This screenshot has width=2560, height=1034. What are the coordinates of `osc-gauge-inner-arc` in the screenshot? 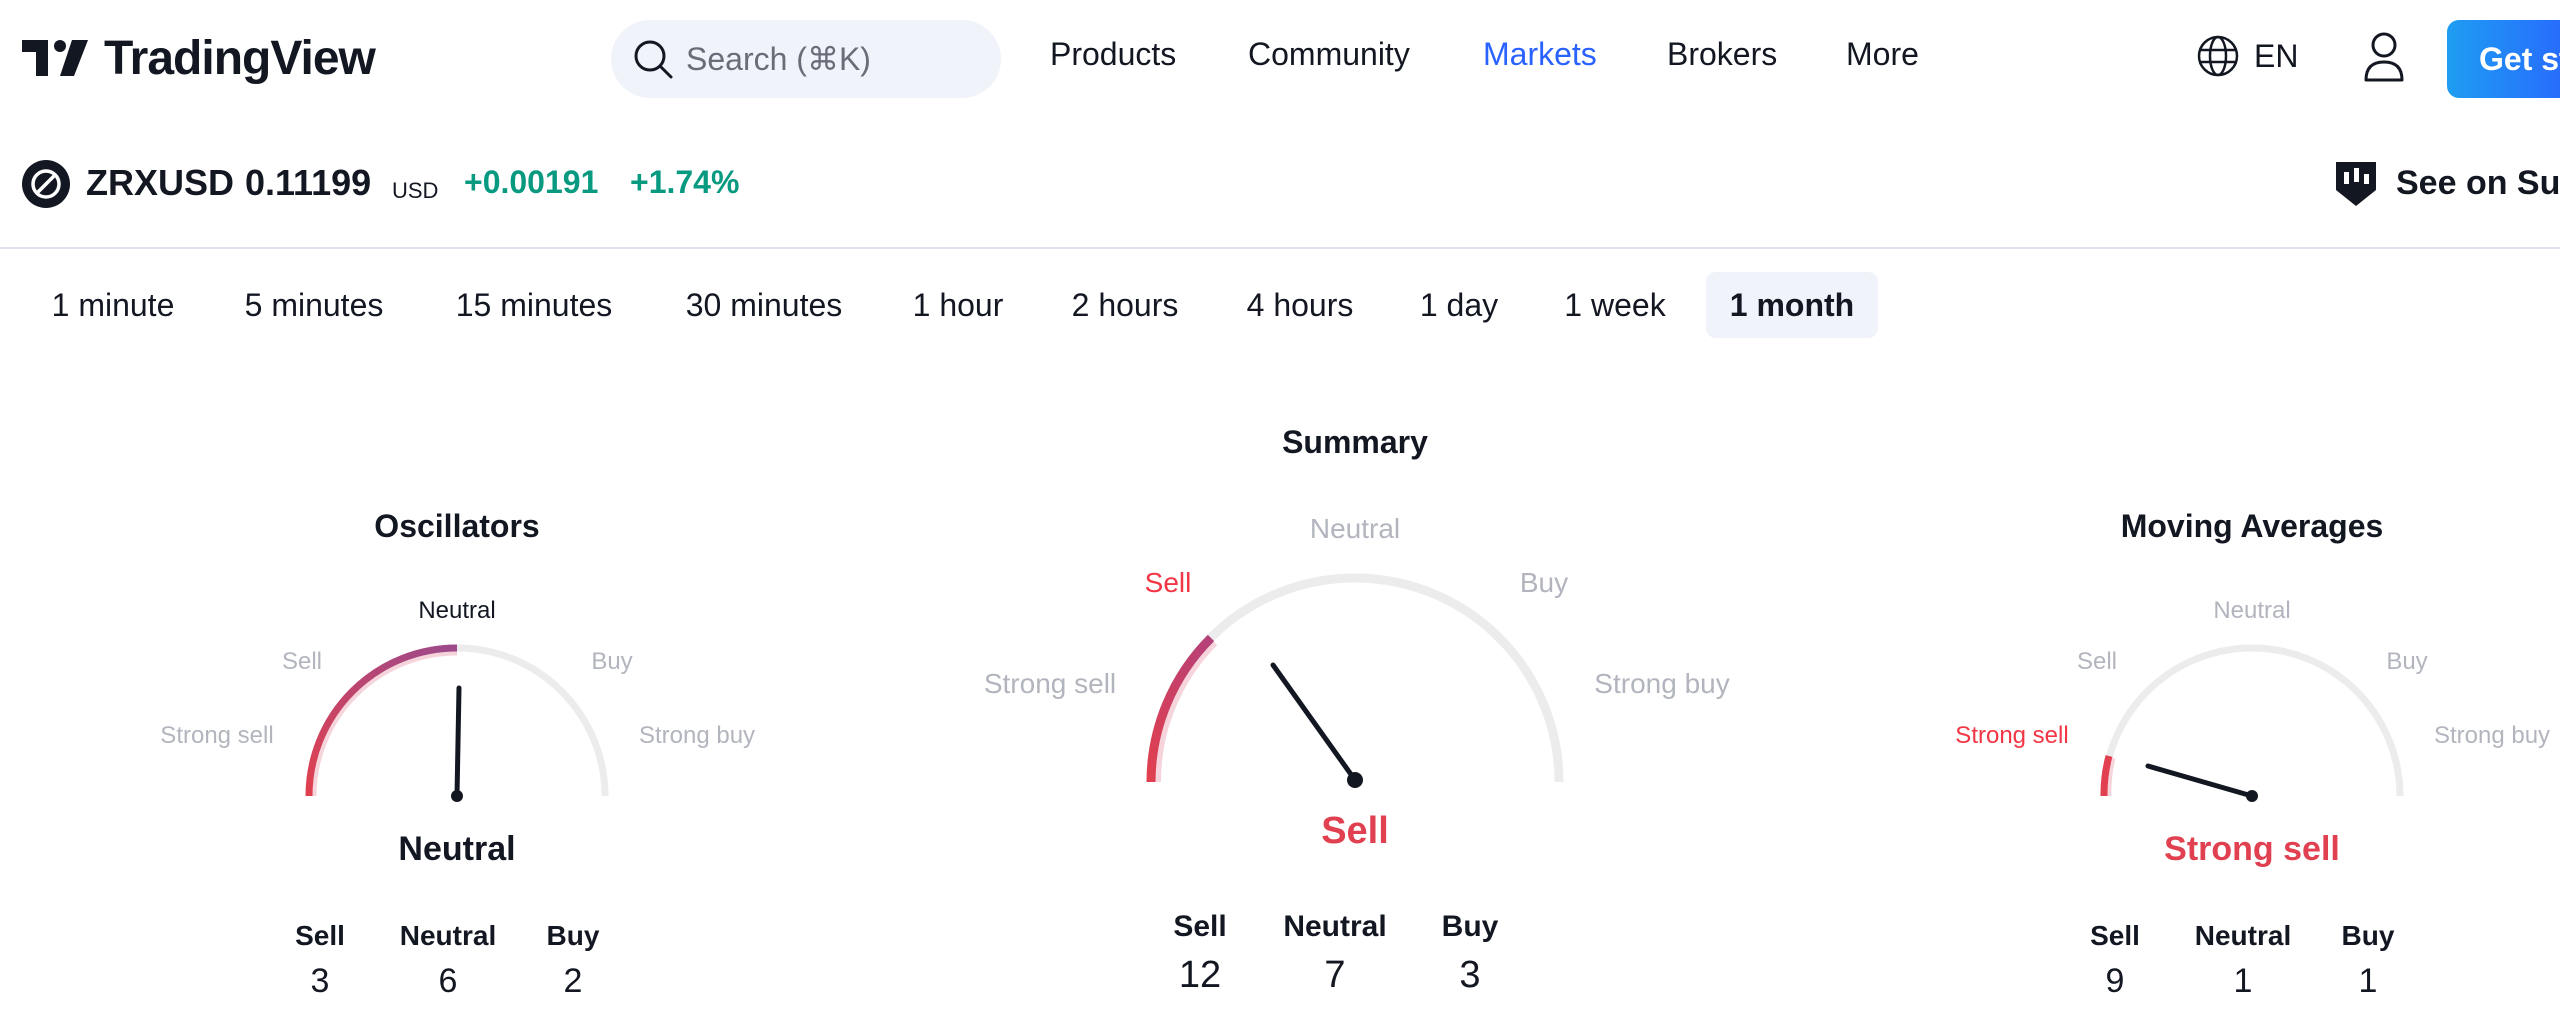 It's located at (384, 723).